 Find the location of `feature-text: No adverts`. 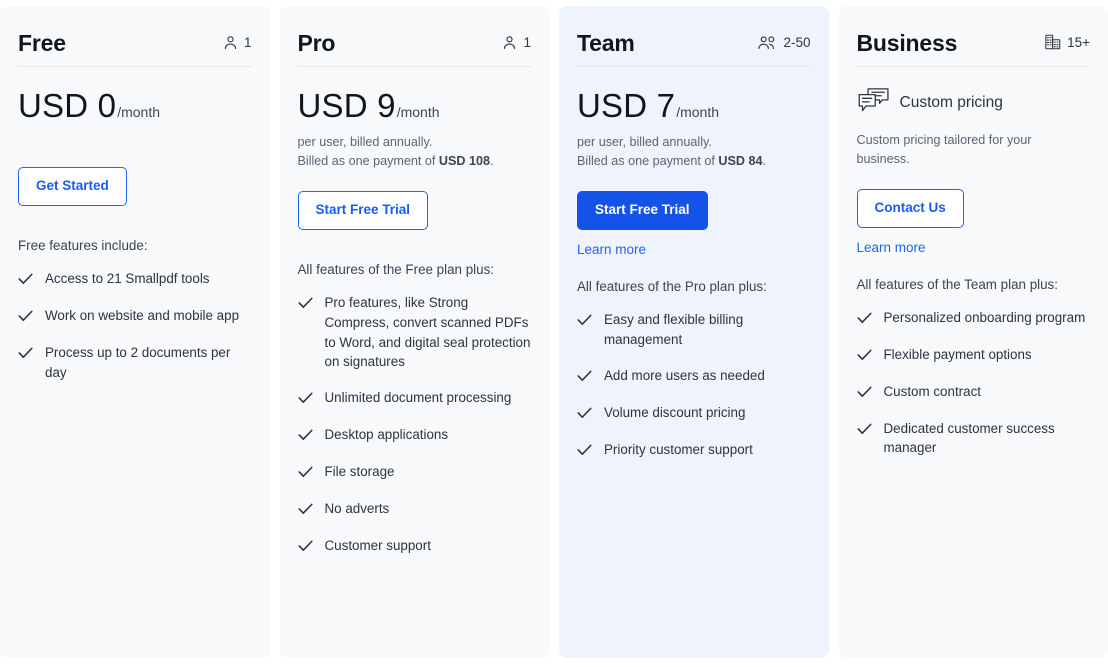

feature-text: No adverts is located at coordinates (357, 509).